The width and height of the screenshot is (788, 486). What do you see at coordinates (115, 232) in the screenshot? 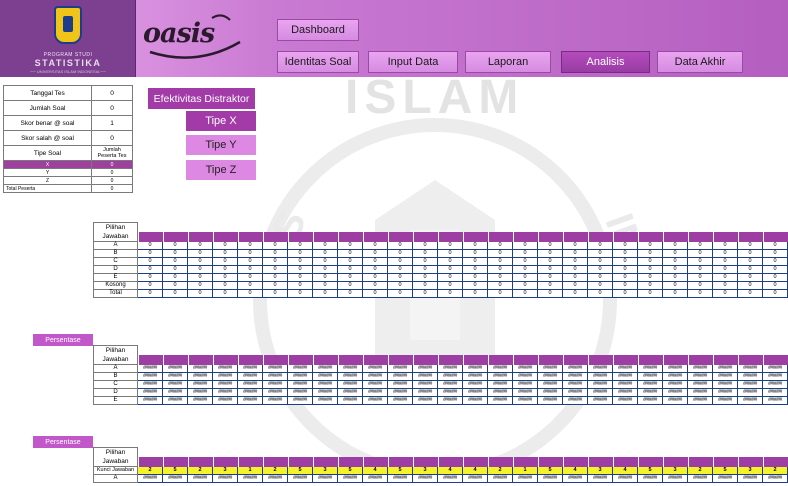
I see `pilihan-jawaban-header: Pilihan Jawaban` at bounding box center [115, 232].